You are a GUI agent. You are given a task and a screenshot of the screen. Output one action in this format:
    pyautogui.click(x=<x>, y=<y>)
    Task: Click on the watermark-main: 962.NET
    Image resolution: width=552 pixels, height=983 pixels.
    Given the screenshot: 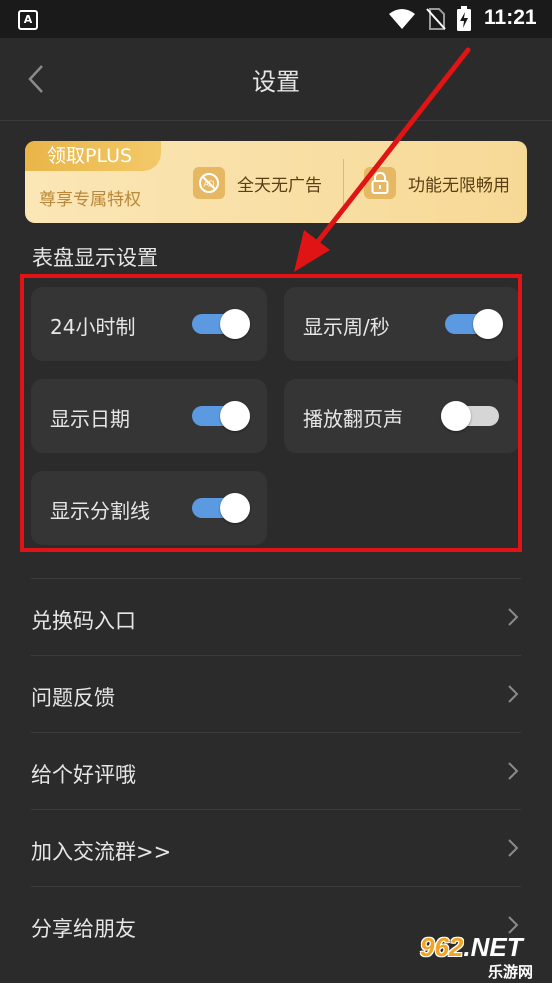 What is the action you would take?
    pyautogui.click(x=471, y=947)
    